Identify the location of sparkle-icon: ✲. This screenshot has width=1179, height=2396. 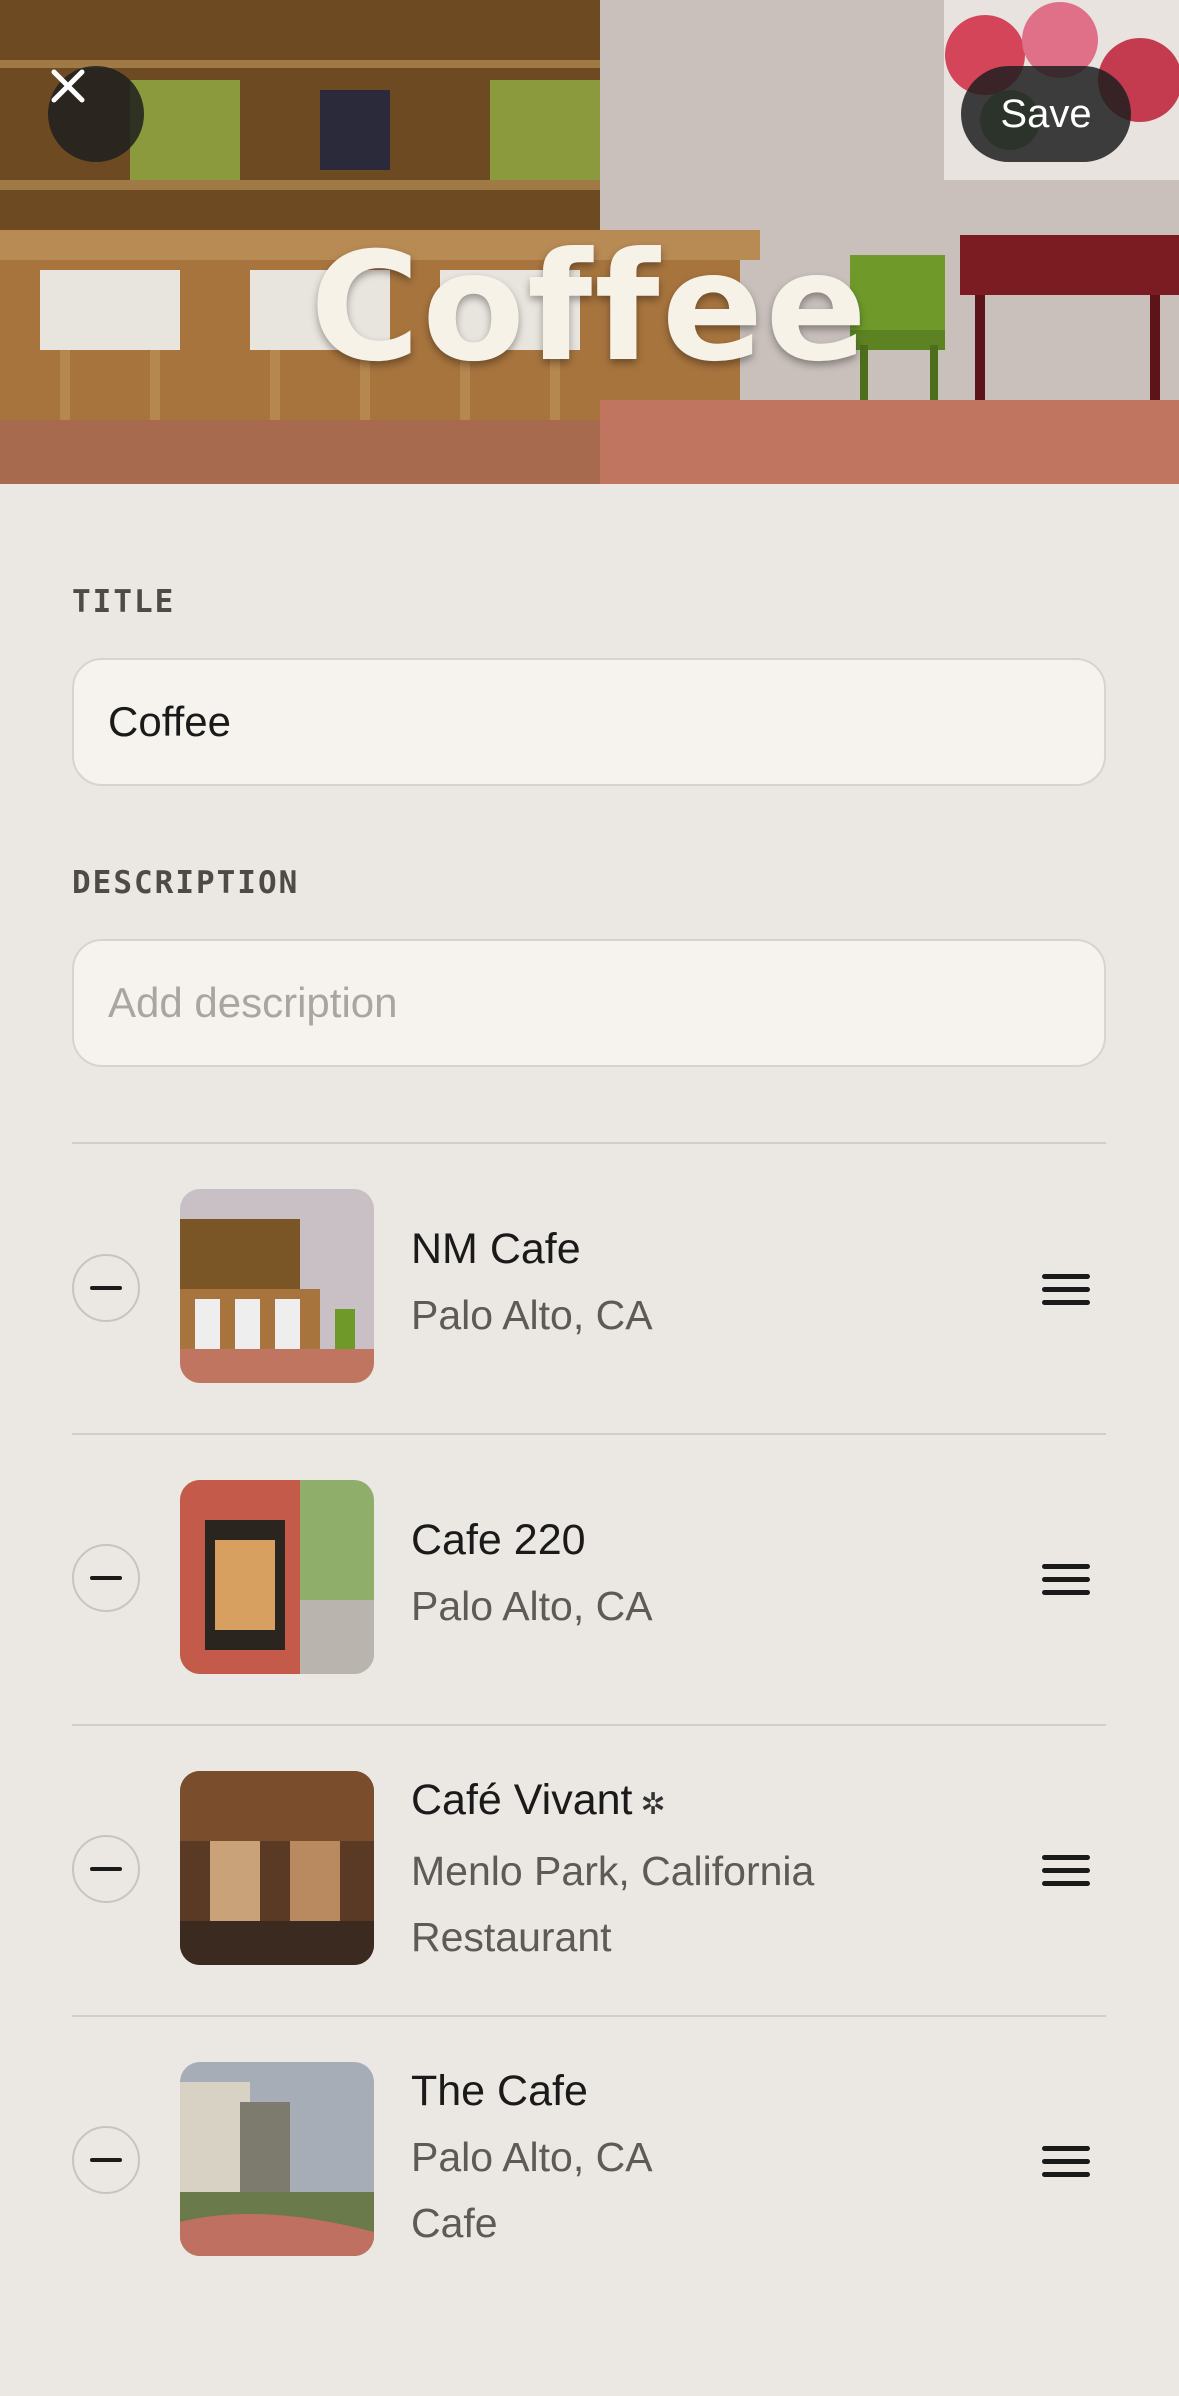
(653, 1804).